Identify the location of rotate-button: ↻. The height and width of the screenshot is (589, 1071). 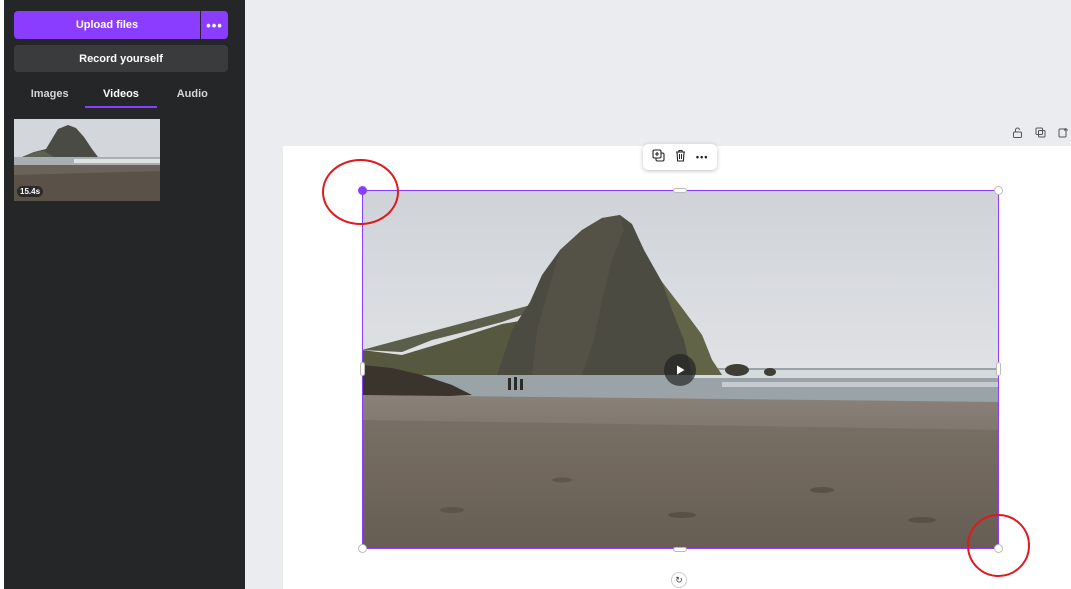
(679, 580).